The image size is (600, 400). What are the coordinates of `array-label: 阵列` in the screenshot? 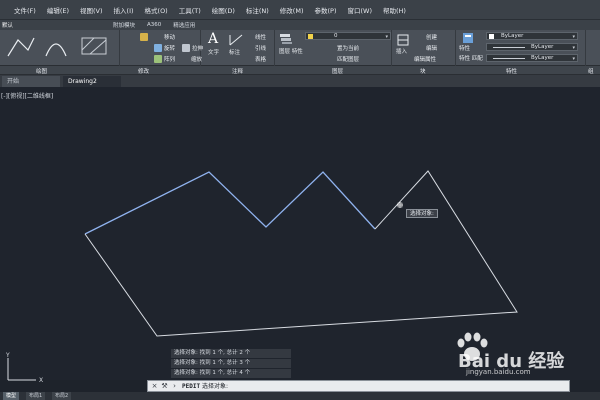 It's located at (169, 59).